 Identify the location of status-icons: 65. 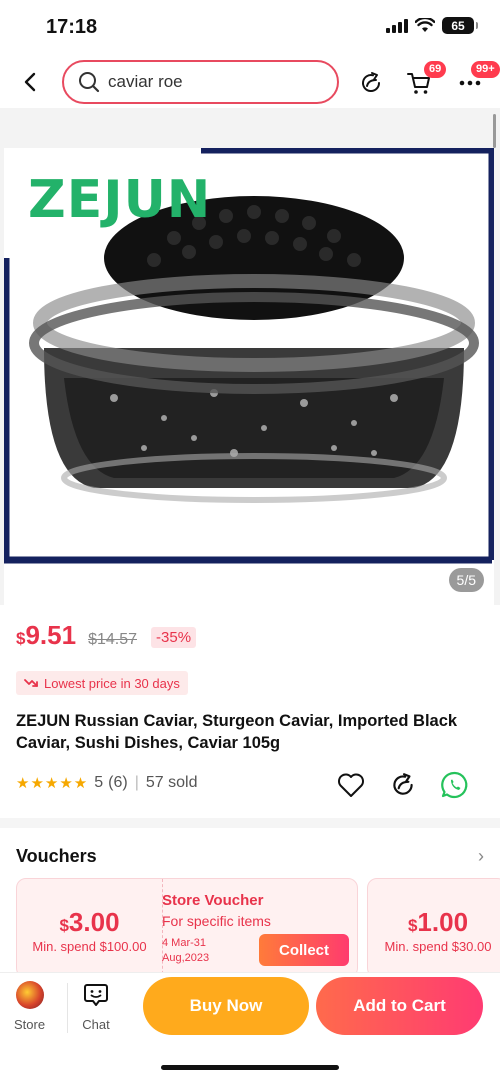
(432, 25).